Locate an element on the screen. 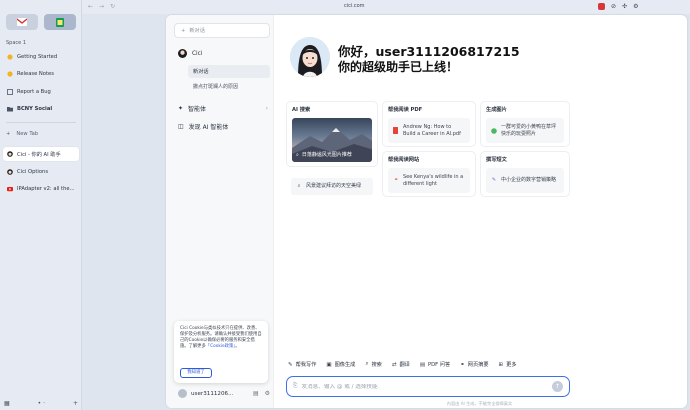 The image size is (690, 410). suggestion-text: 一群可爱的小黄鸭在草坪快乐的玩耍照片 is located at coordinates (529, 130).